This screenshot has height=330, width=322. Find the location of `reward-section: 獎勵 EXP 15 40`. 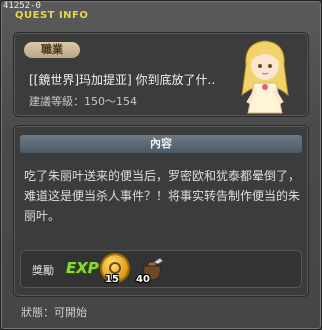

reward-section: 獎勵 EXP 15 40 is located at coordinates (161, 269).